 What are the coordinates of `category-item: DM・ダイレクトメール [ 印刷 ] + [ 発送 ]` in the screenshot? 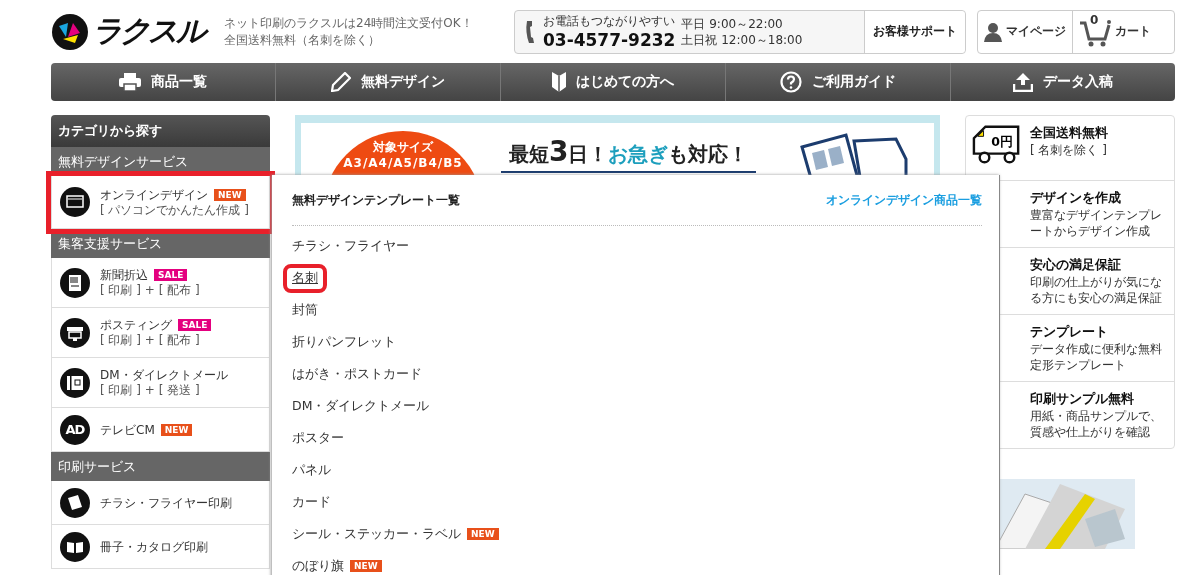 It's located at (160, 383).